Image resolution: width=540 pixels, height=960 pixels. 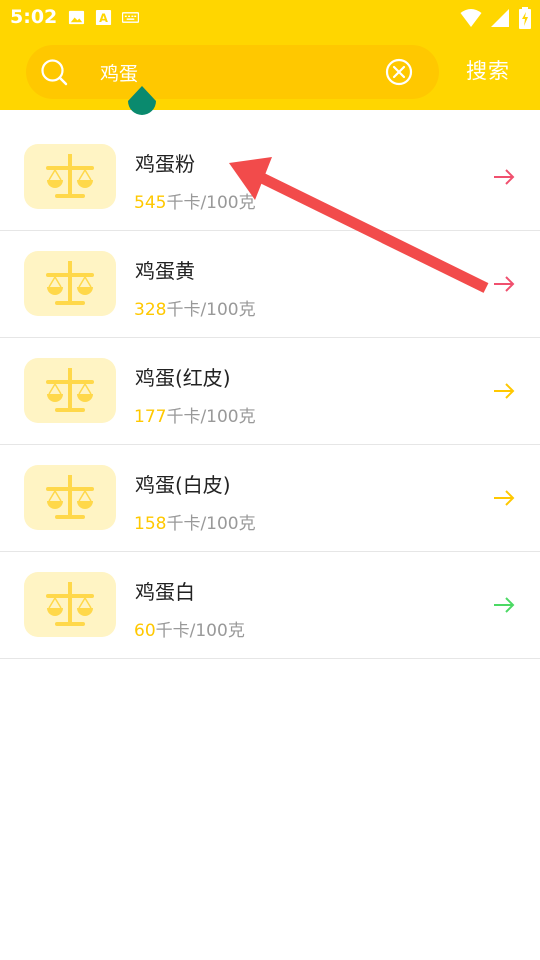 What do you see at coordinates (165, 164) in the screenshot?
I see `food-name: 鸡蛋粉` at bounding box center [165, 164].